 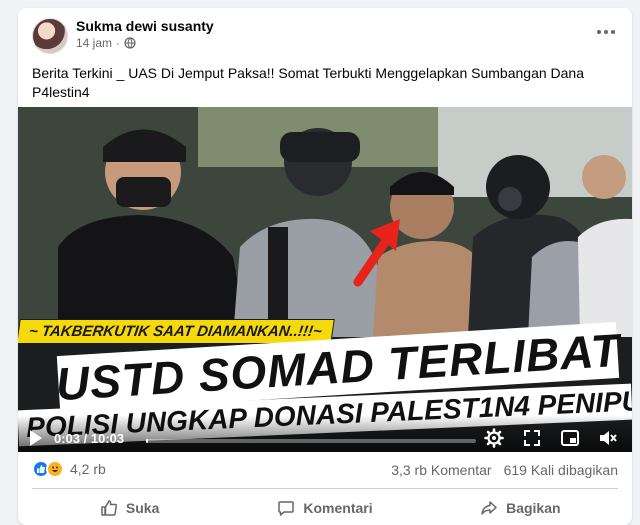 I want to click on picture-in-picture-icon, so click(x=570, y=438).